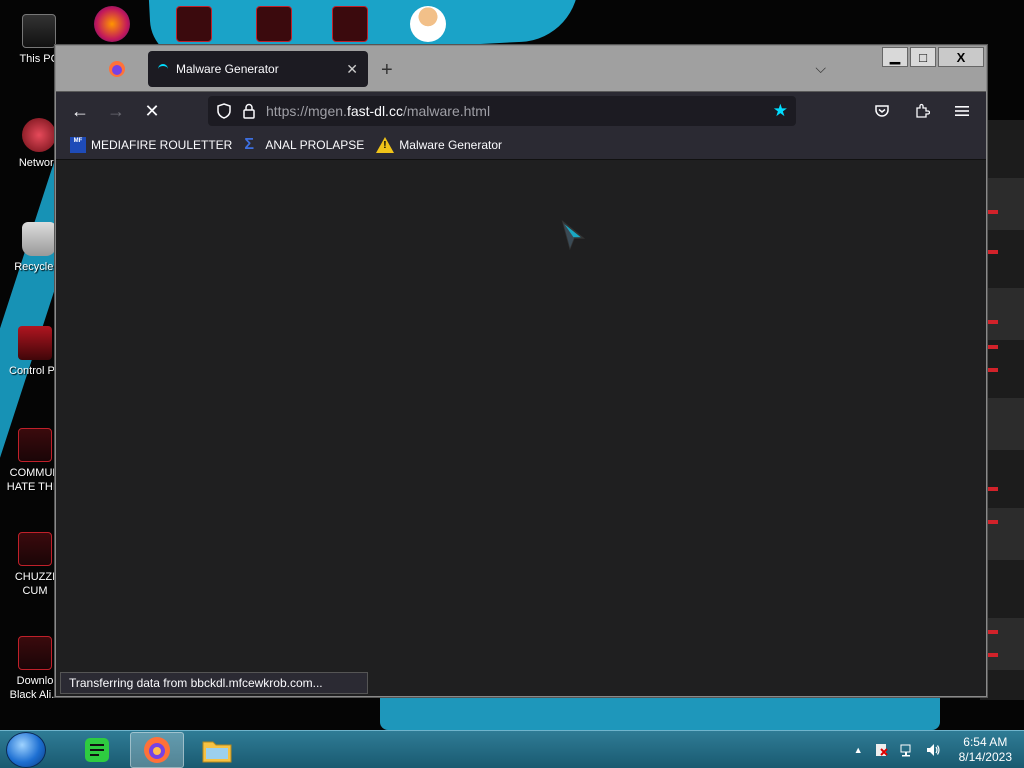 The height and width of the screenshot is (768, 1024). I want to click on recycle-bin-icon, so click(39, 239).